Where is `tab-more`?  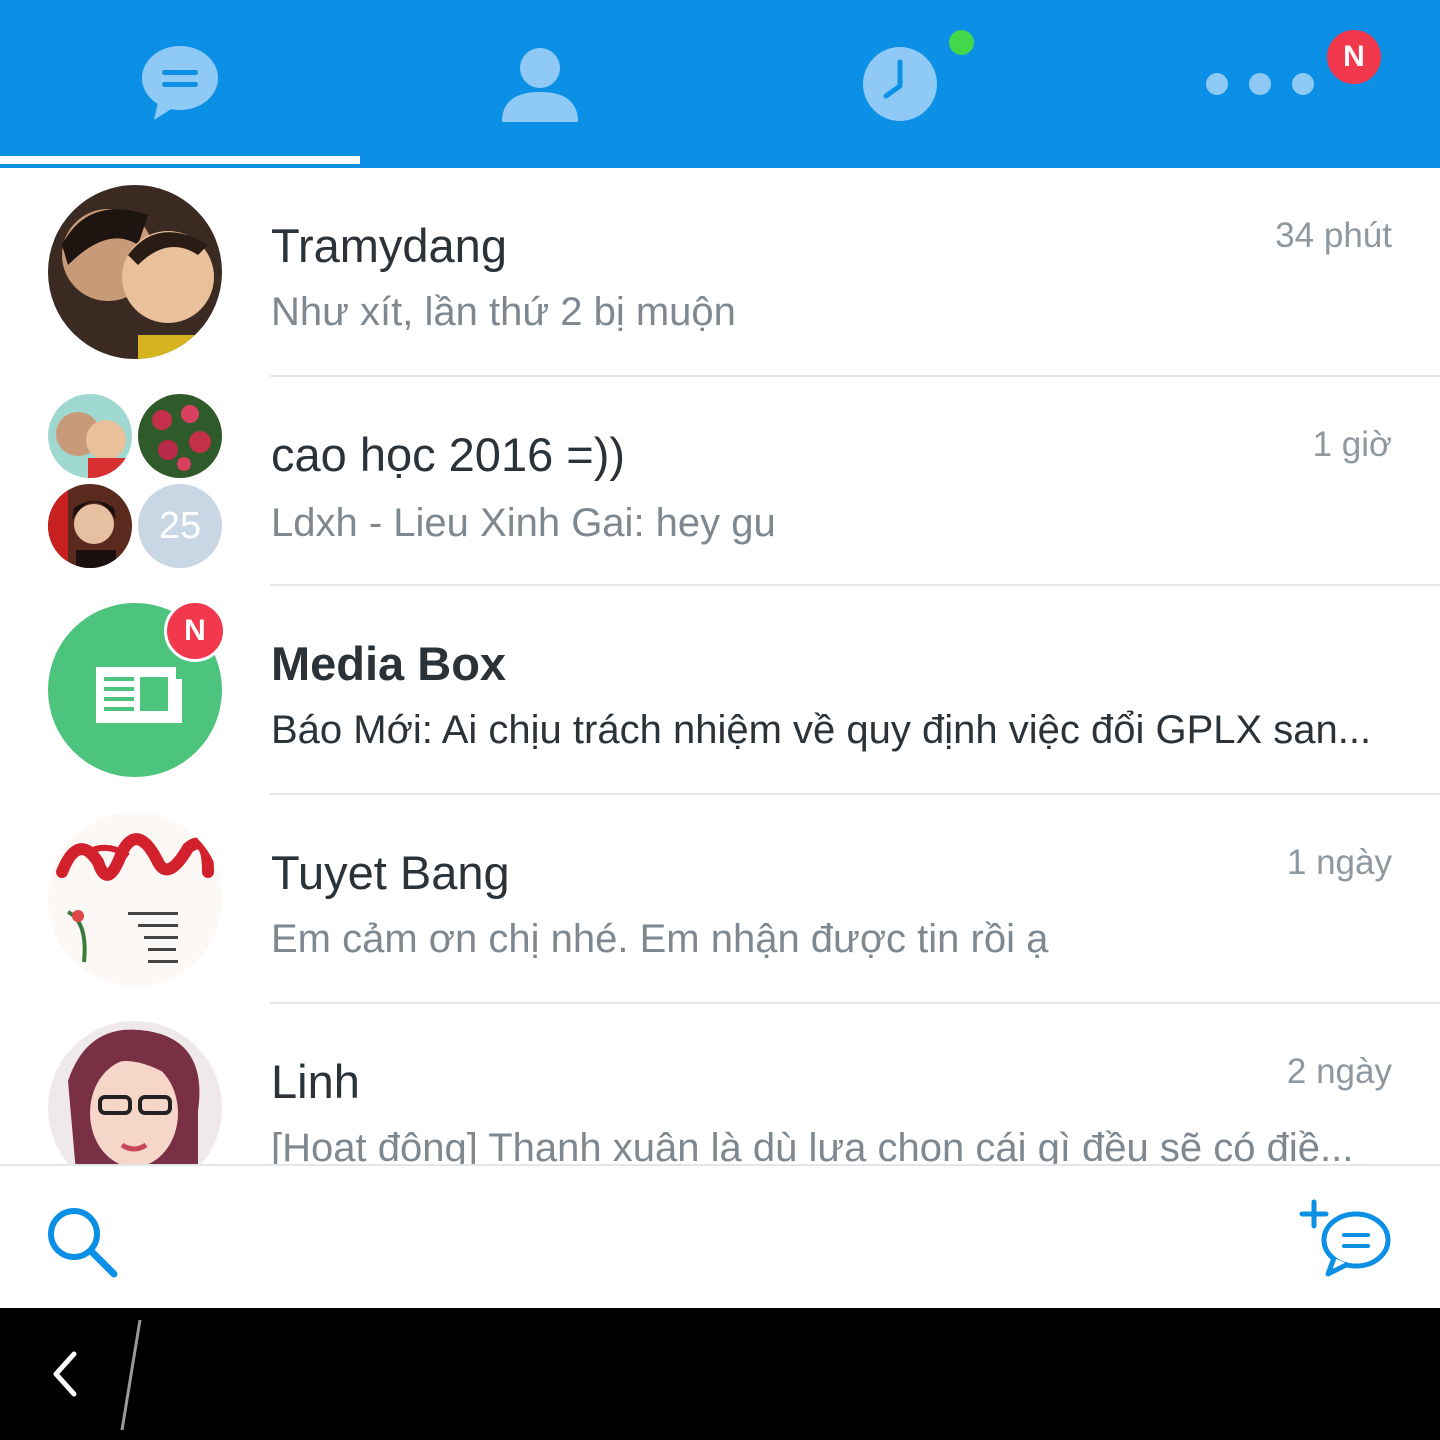
tab-more is located at coordinates (1260, 84).